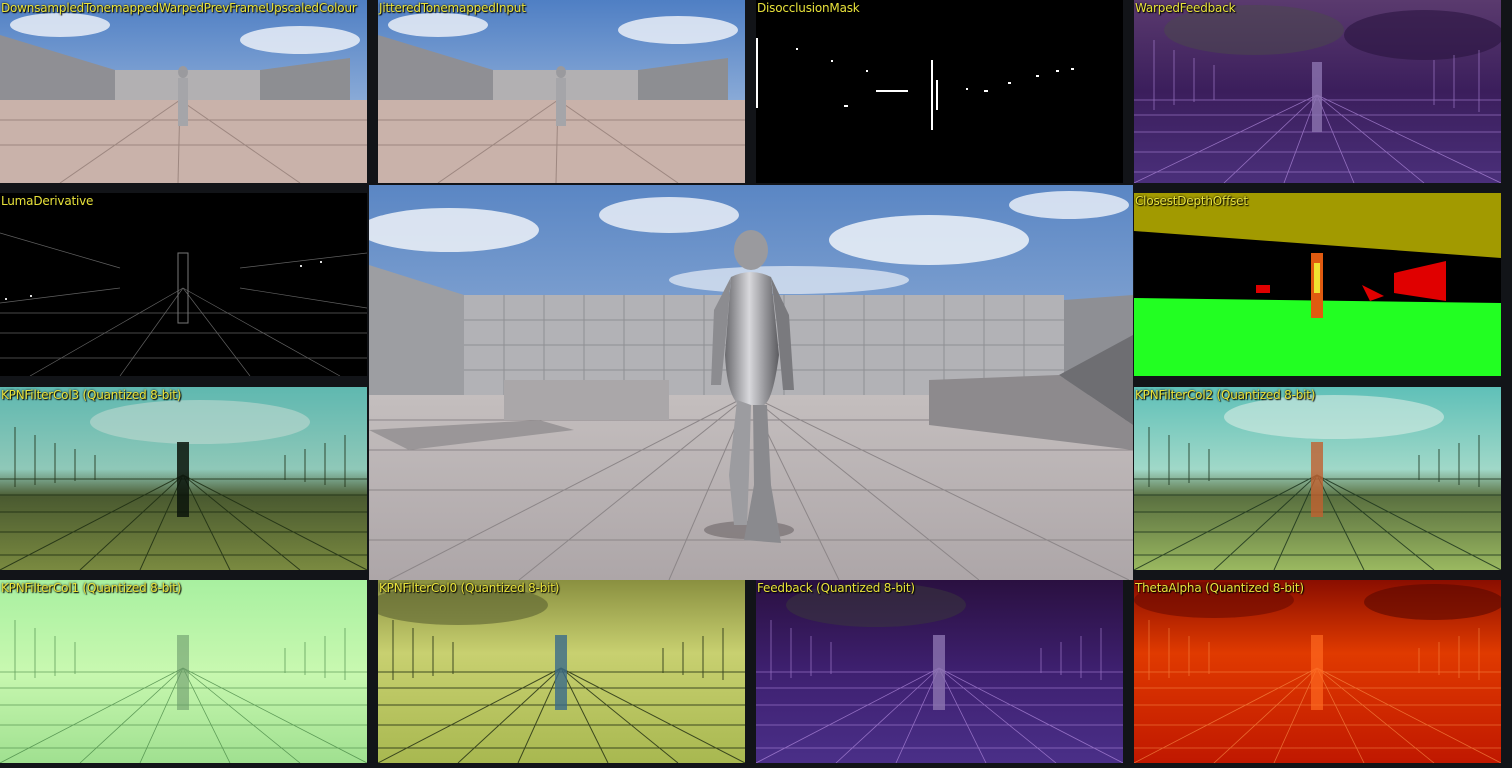  Describe the element at coordinates (1225, 395) in the screenshot. I see `panel-label: KPNFilterCol2 (Quantized 8-bit)` at that location.